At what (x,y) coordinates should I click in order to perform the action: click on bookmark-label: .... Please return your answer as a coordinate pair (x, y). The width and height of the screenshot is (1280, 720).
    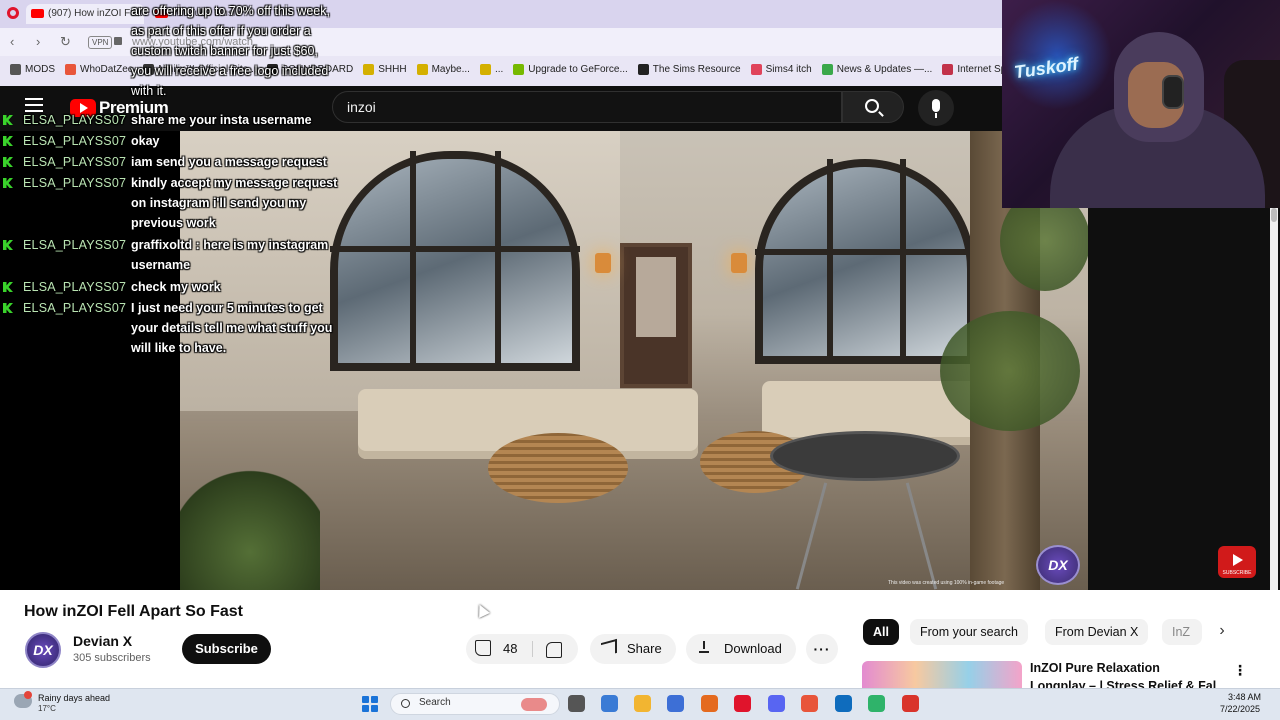
    Looking at the image, I should click on (499, 69).